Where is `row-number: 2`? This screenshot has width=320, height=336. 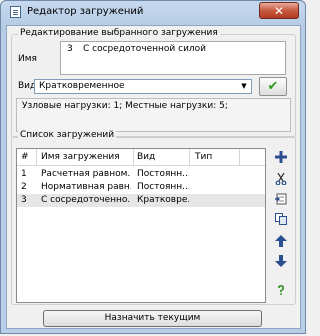
row-number: 2 is located at coordinates (24, 187).